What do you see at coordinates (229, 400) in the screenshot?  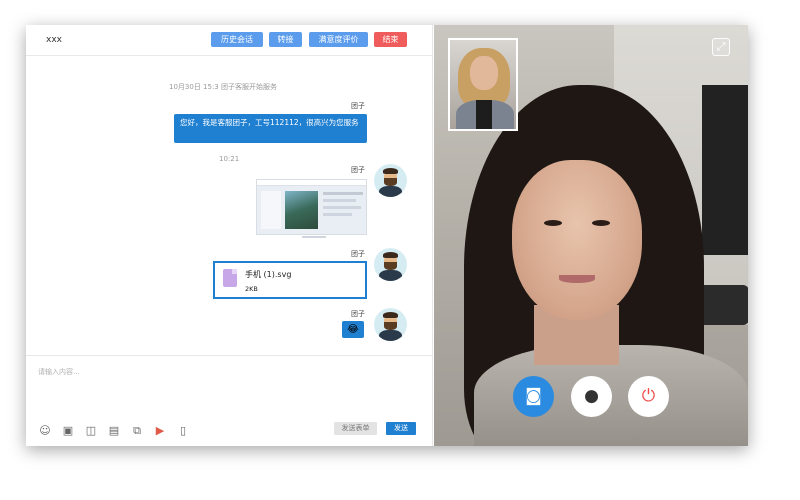 I see `message-input-area: 请输入内容... ☺ ▣ ◫ ▤ ⧉ ▶ ▯ 发送表单 发送` at bounding box center [229, 400].